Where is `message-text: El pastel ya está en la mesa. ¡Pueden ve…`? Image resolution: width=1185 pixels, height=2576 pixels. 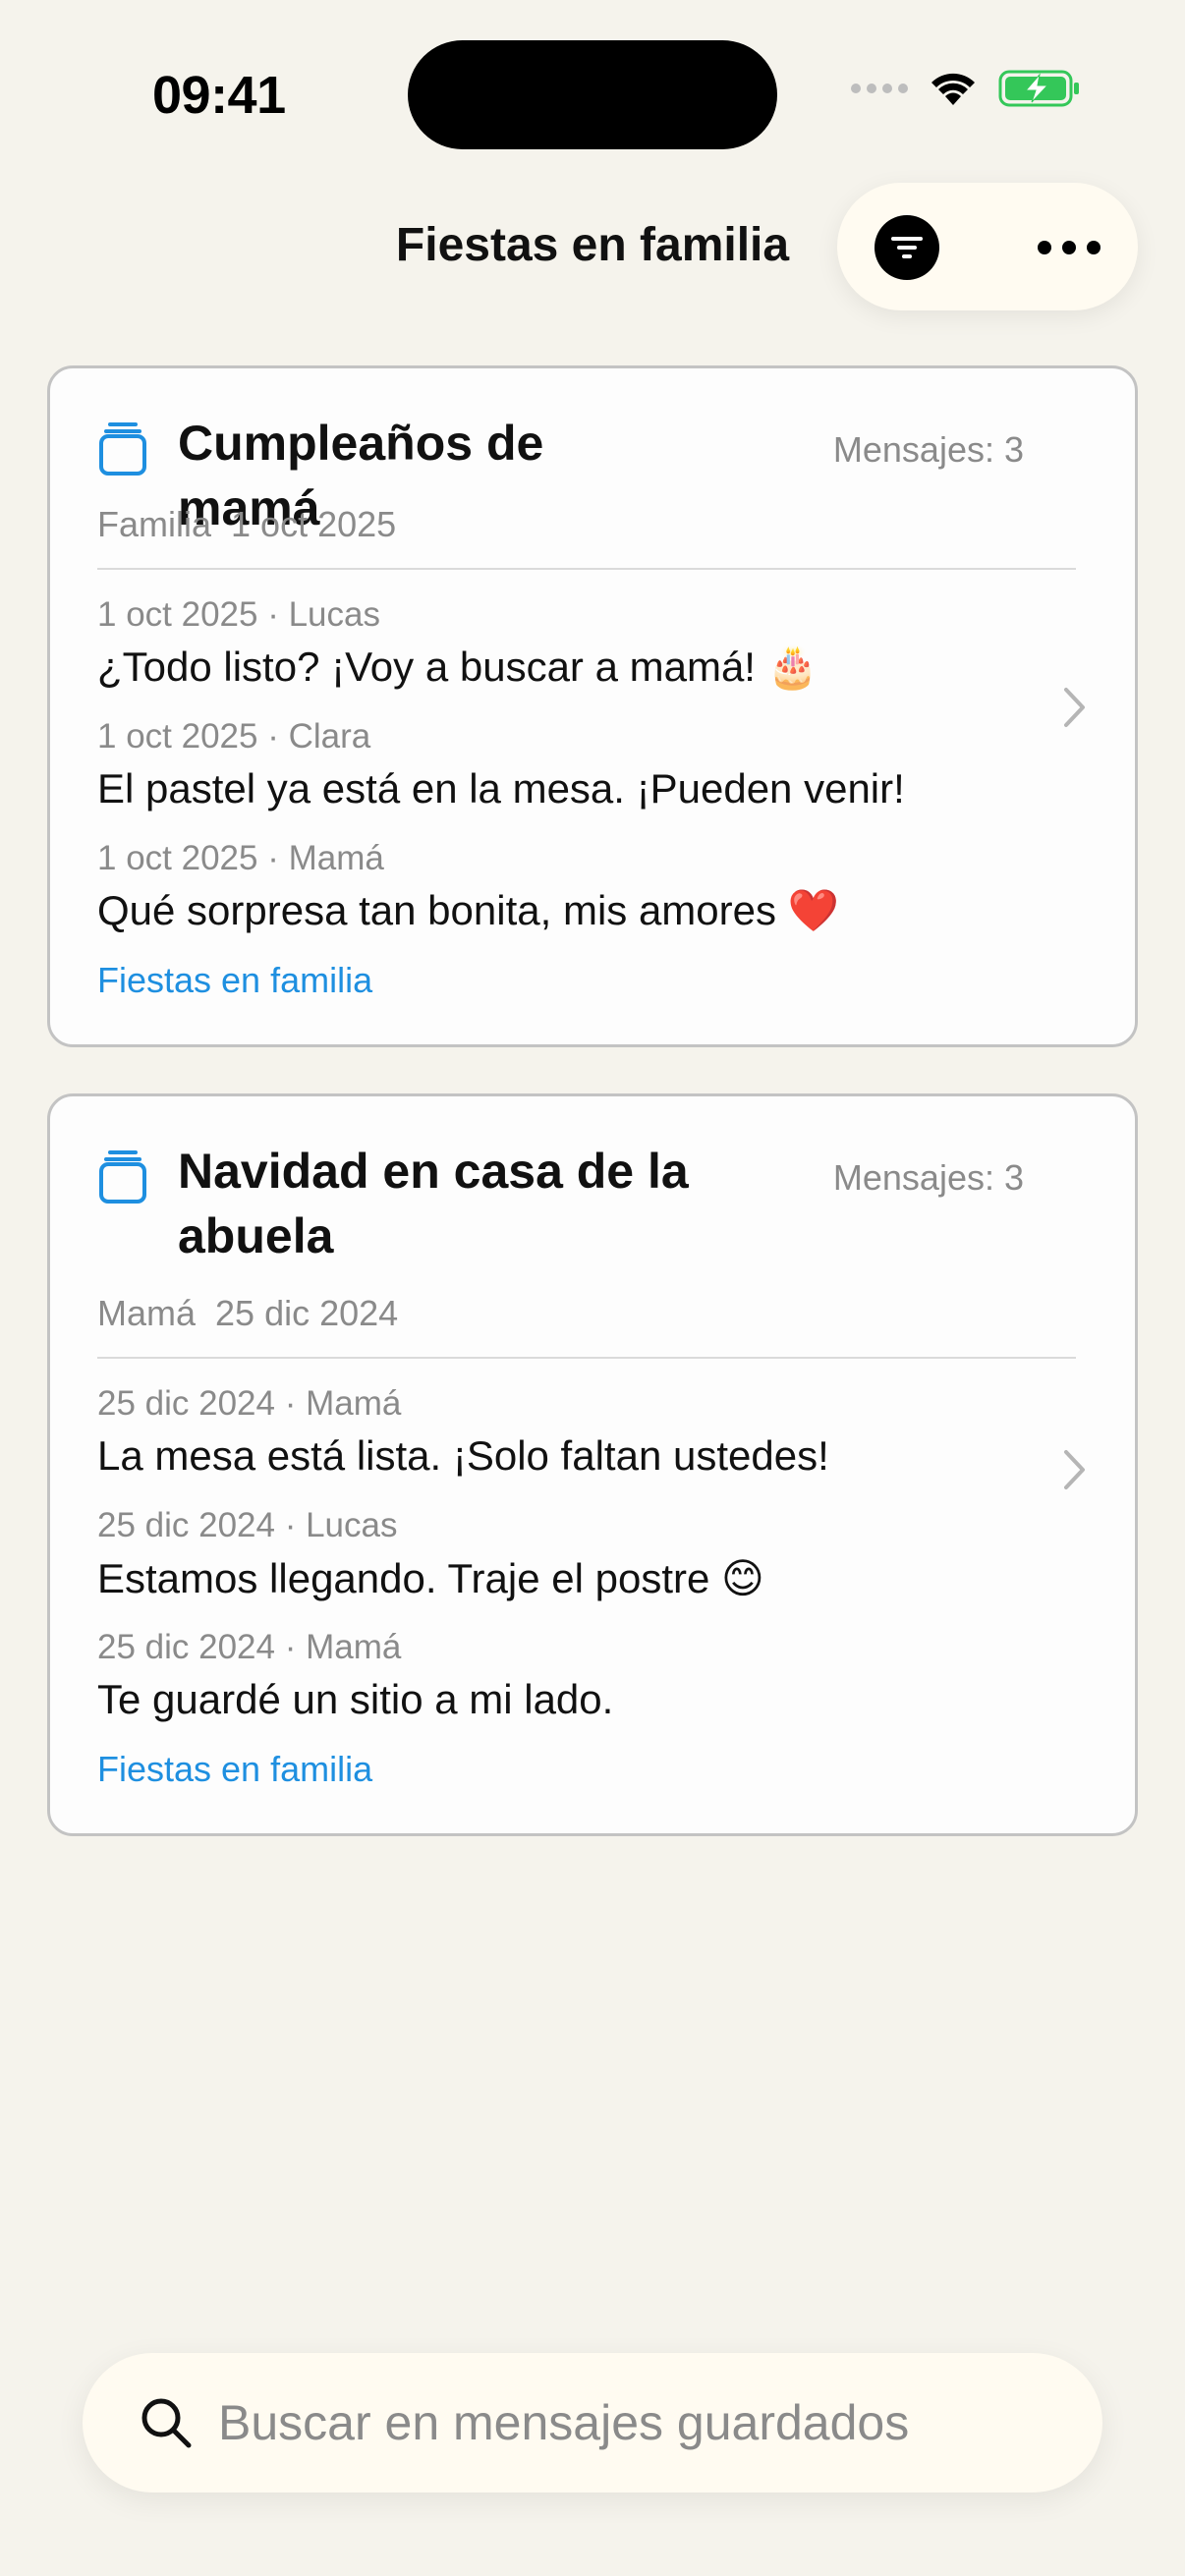
message-text: El pastel ya está en la mesa. ¡Pueden ve… is located at coordinates (501, 788).